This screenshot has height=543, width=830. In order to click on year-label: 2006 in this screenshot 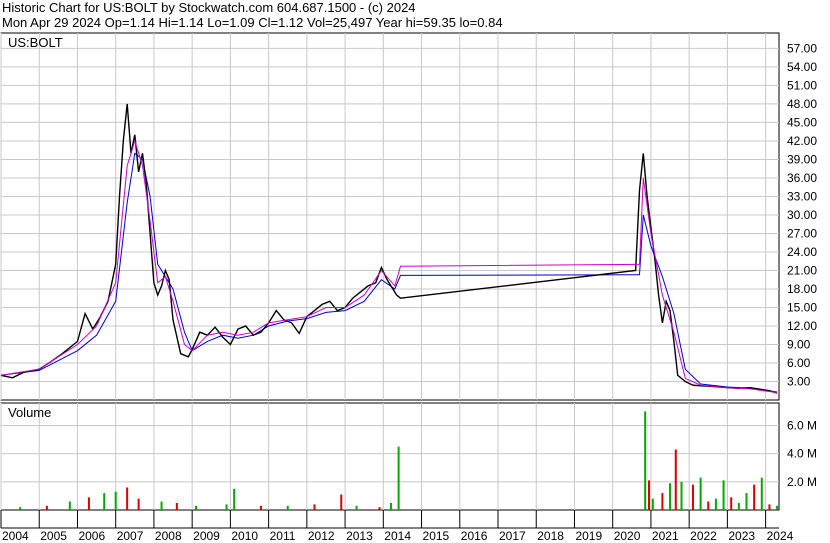, I will do `click(91, 536)`.